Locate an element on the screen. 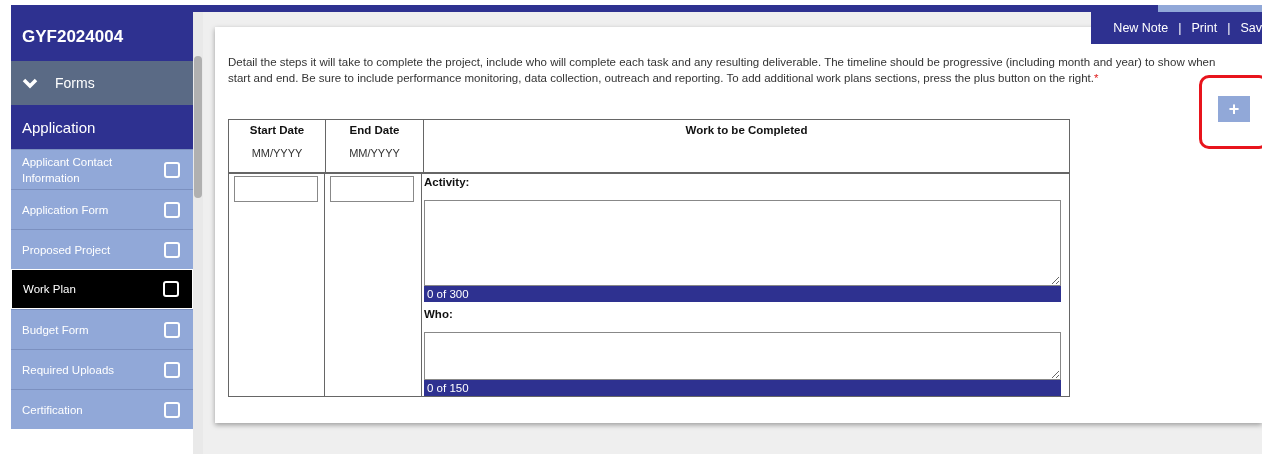  action-link: New Note is located at coordinates (1141, 28).